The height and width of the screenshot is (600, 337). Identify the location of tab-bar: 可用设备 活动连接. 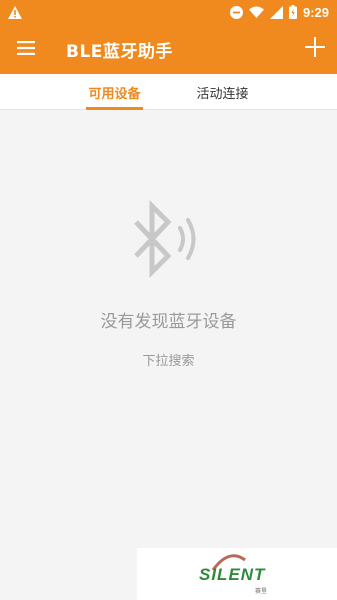
(168, 92).